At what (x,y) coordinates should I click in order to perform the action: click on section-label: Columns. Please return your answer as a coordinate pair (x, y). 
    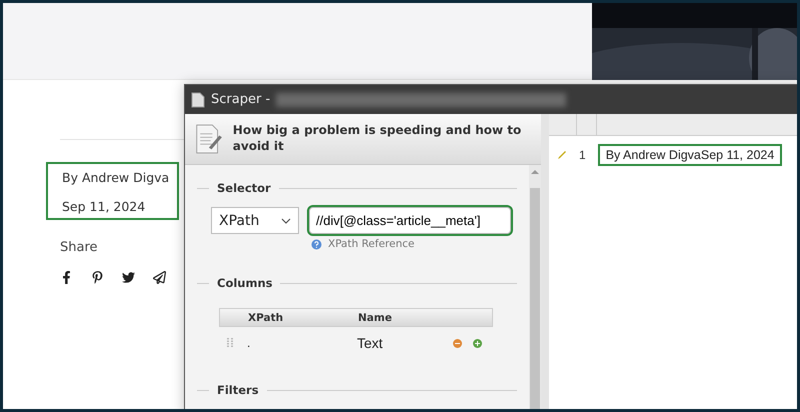
    Looking at the image, I should click on (244, 283).